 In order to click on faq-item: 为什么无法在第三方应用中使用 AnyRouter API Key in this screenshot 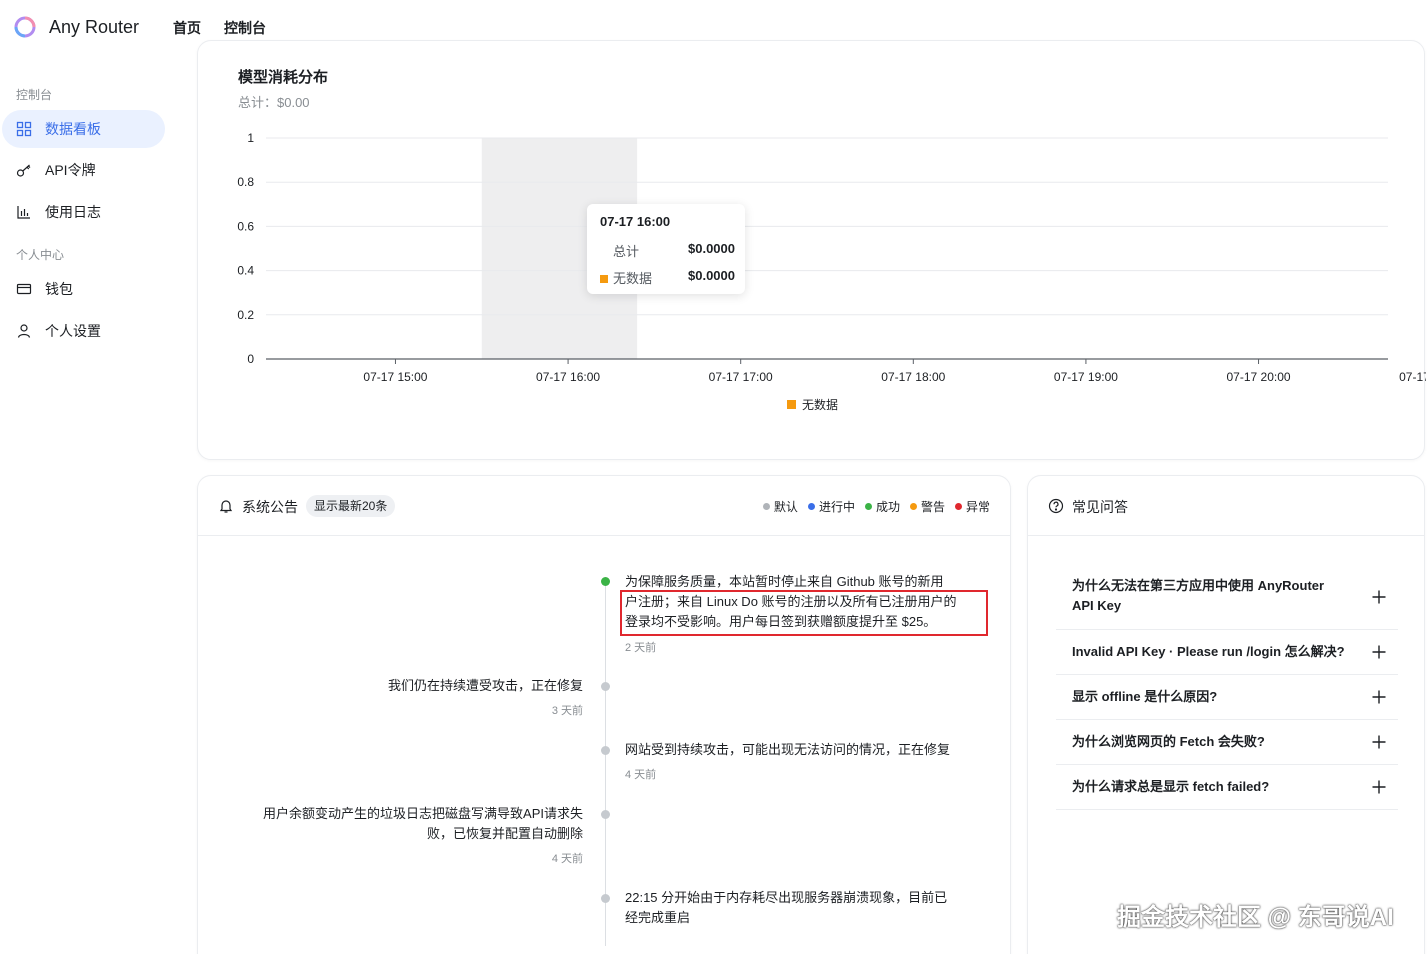, I will do `click(1227, 598)`.